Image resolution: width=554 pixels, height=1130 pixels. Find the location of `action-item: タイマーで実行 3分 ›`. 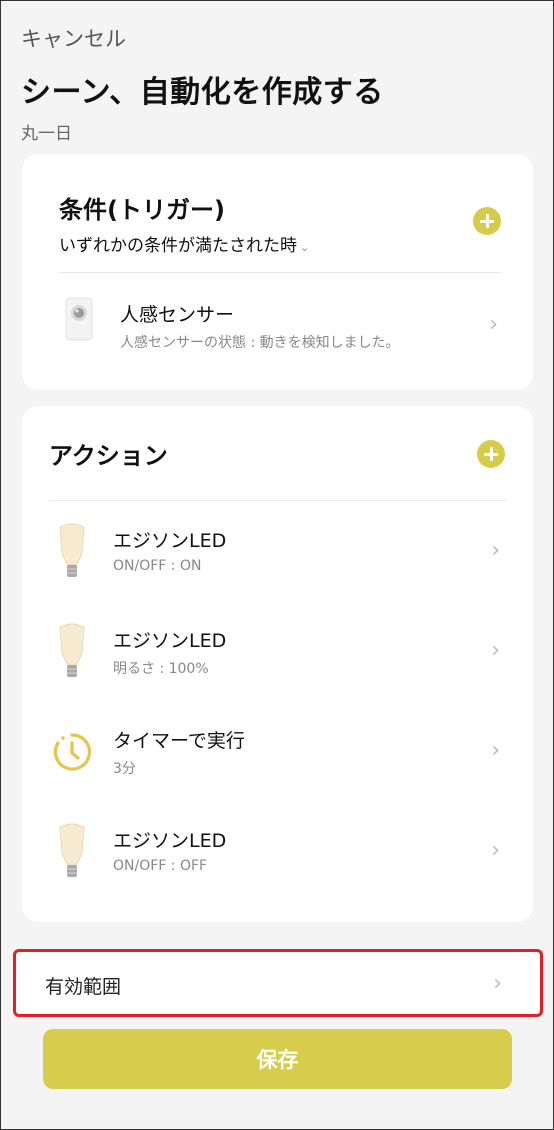

action-item: タイマーで実行 3分 › is located at coordinates (277, 758).